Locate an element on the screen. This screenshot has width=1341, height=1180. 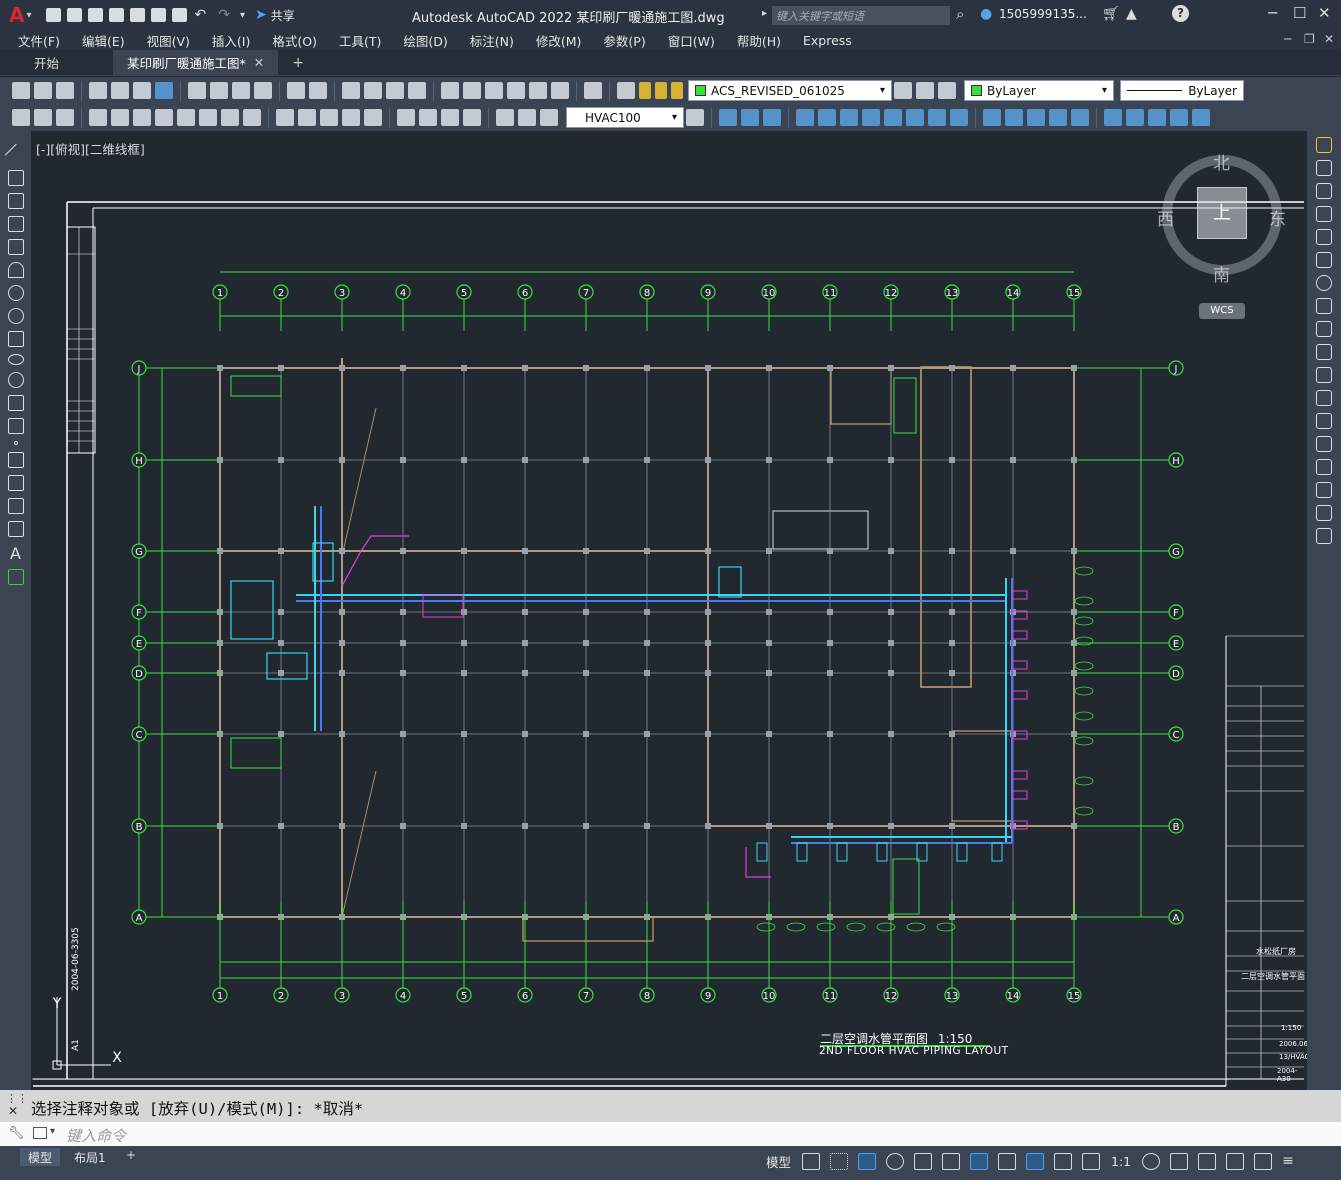
scale-icon is located at coordinates (893, 117).